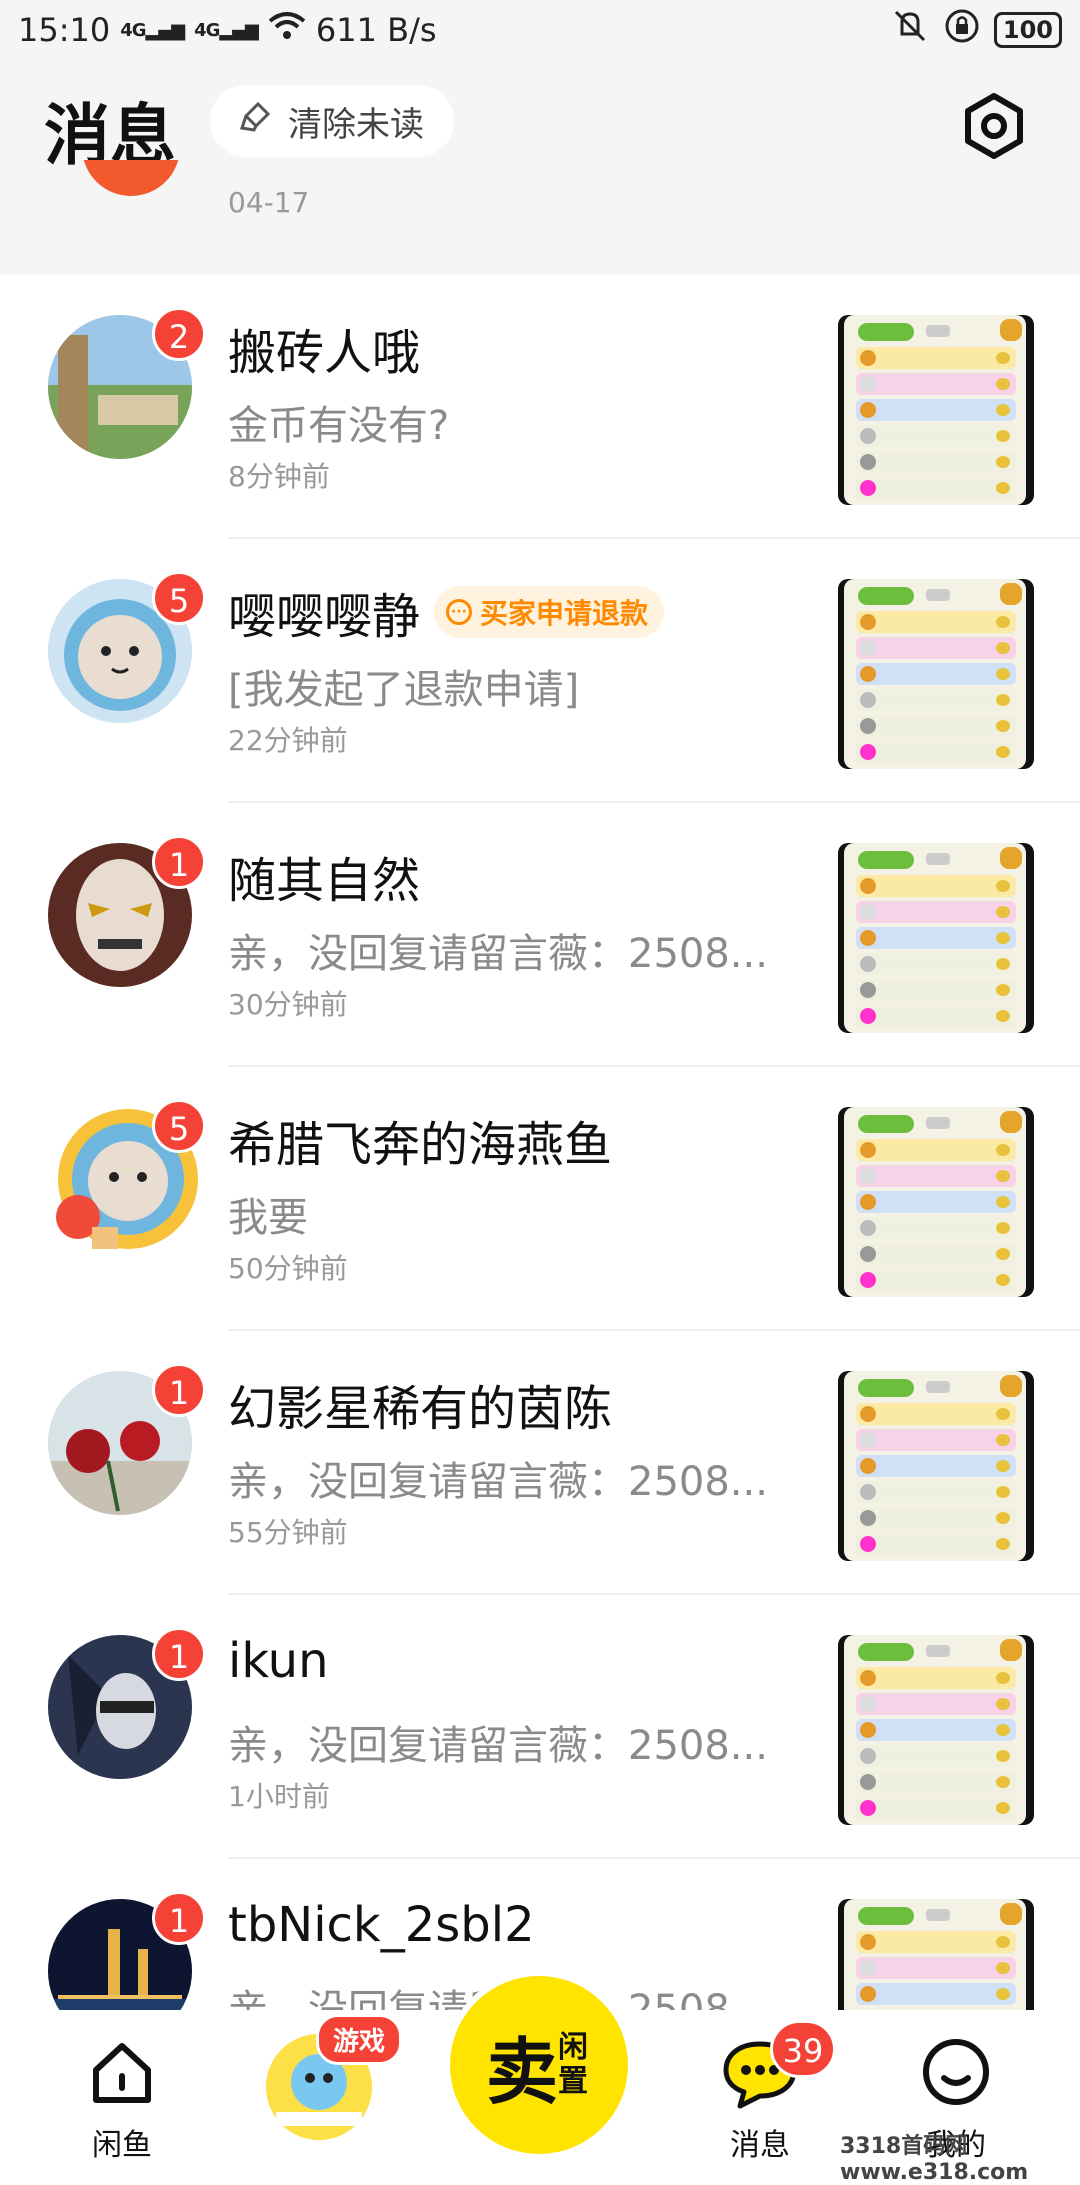 Image resolution: width=1080 pixels, height=2185 pixels. Describe the element at coordinates (324, 353) in the screenshot. I see `contact-name: 搬砖人哦` at that location.